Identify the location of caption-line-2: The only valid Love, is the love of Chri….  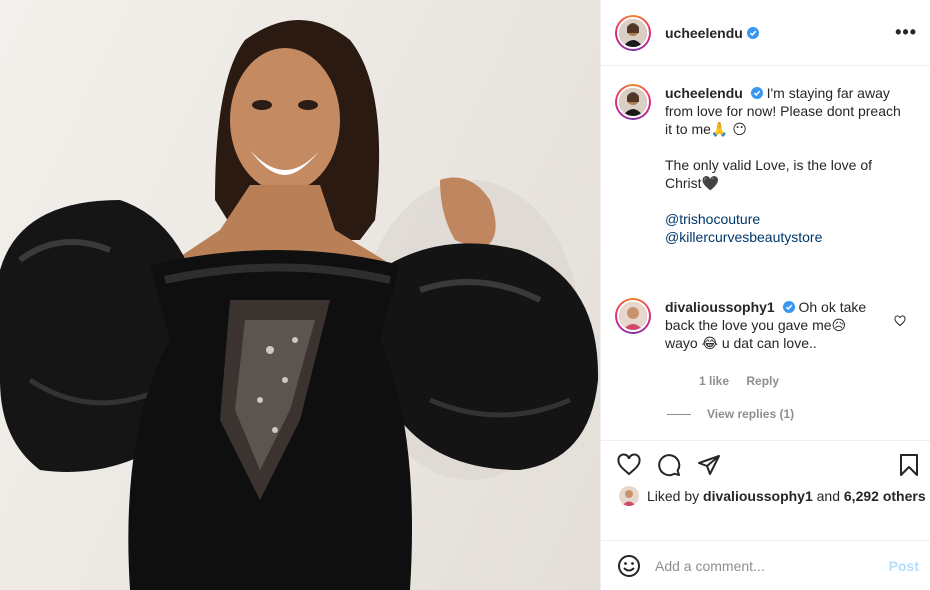
(769, 174).